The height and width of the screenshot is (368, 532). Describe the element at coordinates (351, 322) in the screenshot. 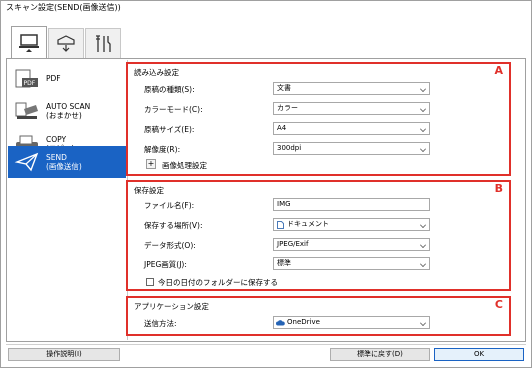

I see `send-method-select: OneDrive` at that location.